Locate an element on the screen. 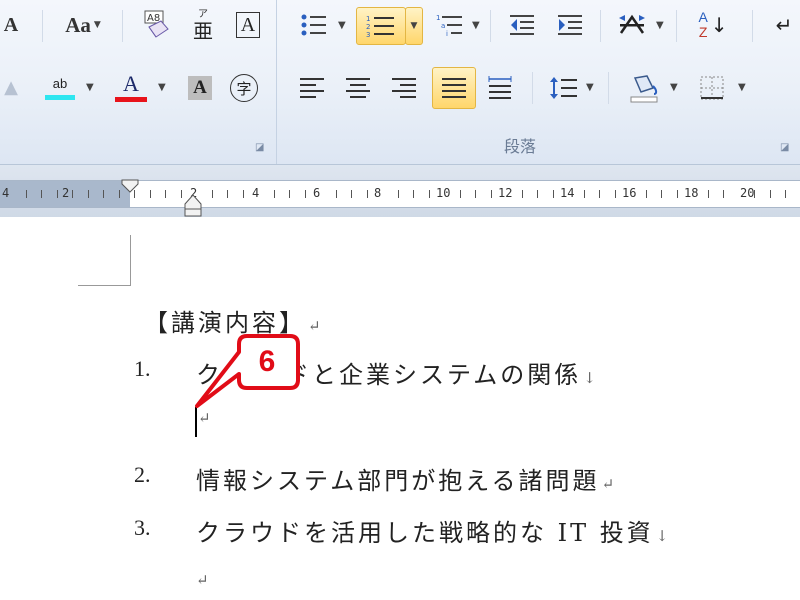 This screenshot has height=600, width=800. font-color-label: A is located at coordinates (131, 83).